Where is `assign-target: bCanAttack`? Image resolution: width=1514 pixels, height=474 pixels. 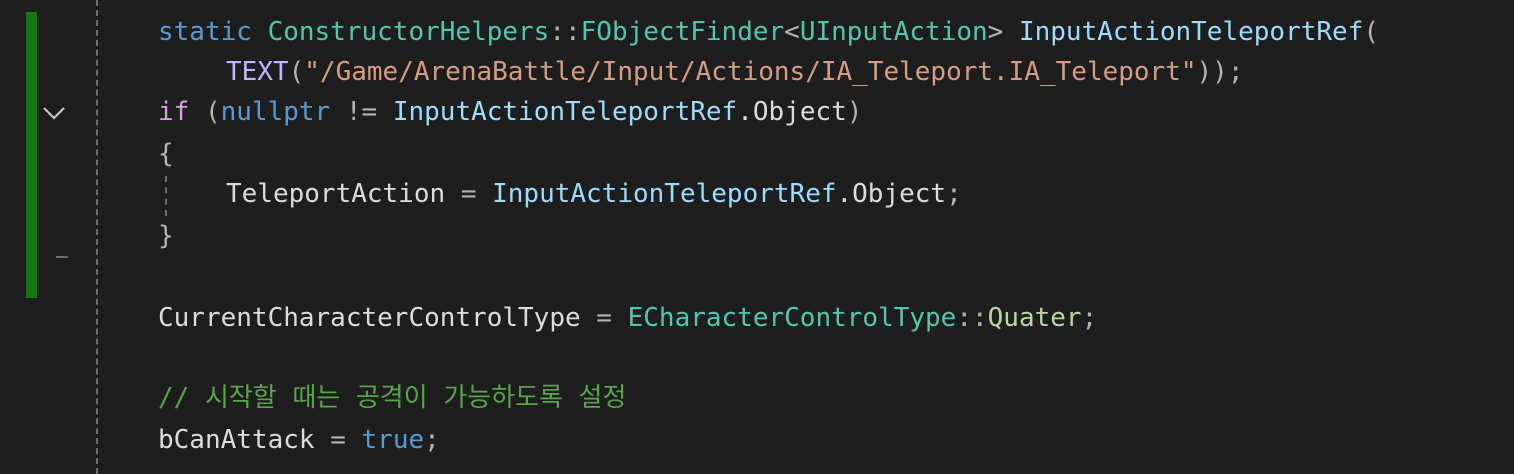 assign-target: bCanAttack is located at coordinates (236, 440).